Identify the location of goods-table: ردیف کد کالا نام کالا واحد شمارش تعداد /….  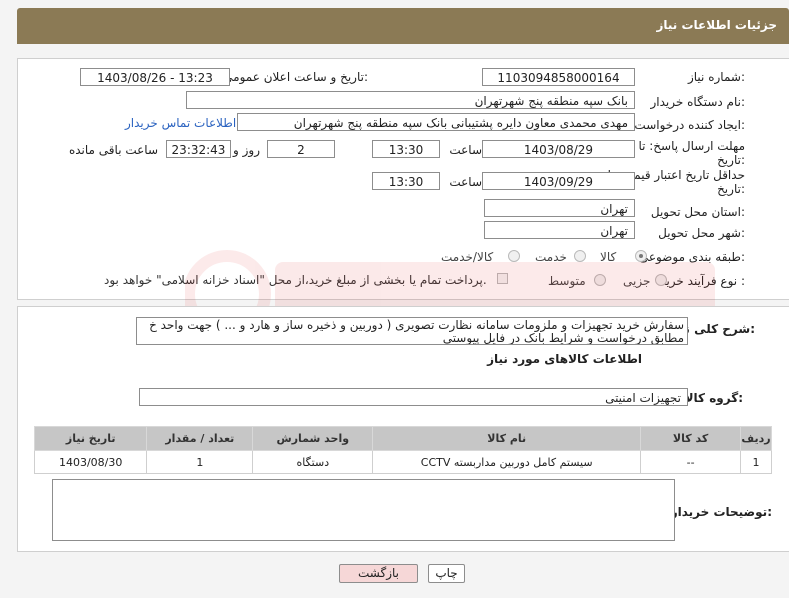
(402, 450).